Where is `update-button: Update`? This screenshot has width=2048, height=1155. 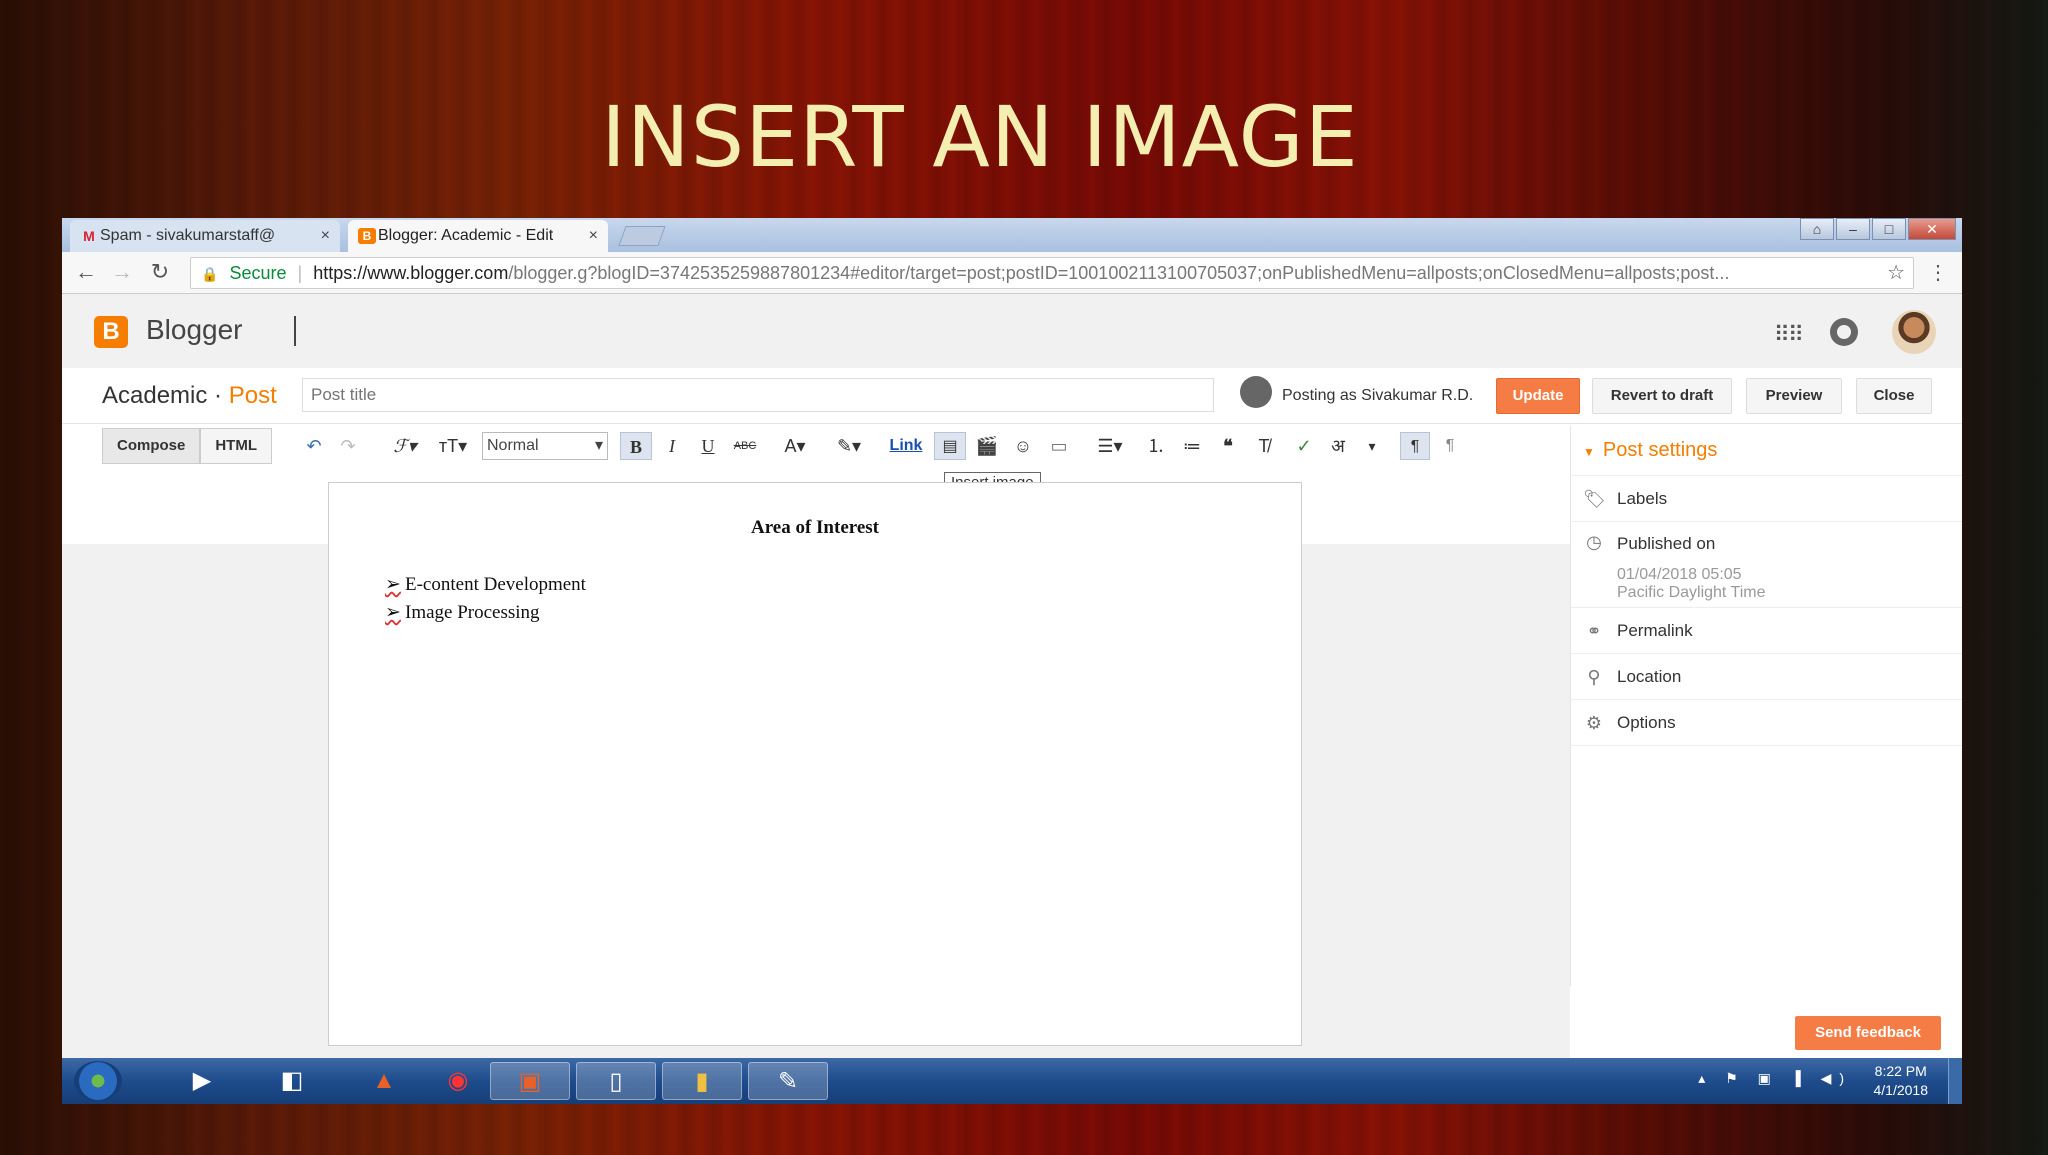
update-button: Update is located at coordinates (1538, 396).